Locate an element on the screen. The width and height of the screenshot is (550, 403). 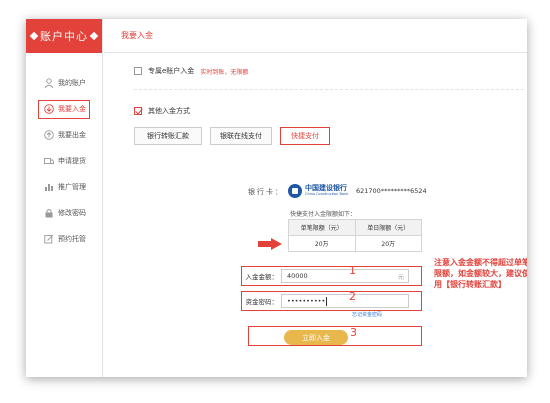
limits-table: 单笔限额（元） 单日限额（元） 20万 20万 is located at coordinates (355, 235).